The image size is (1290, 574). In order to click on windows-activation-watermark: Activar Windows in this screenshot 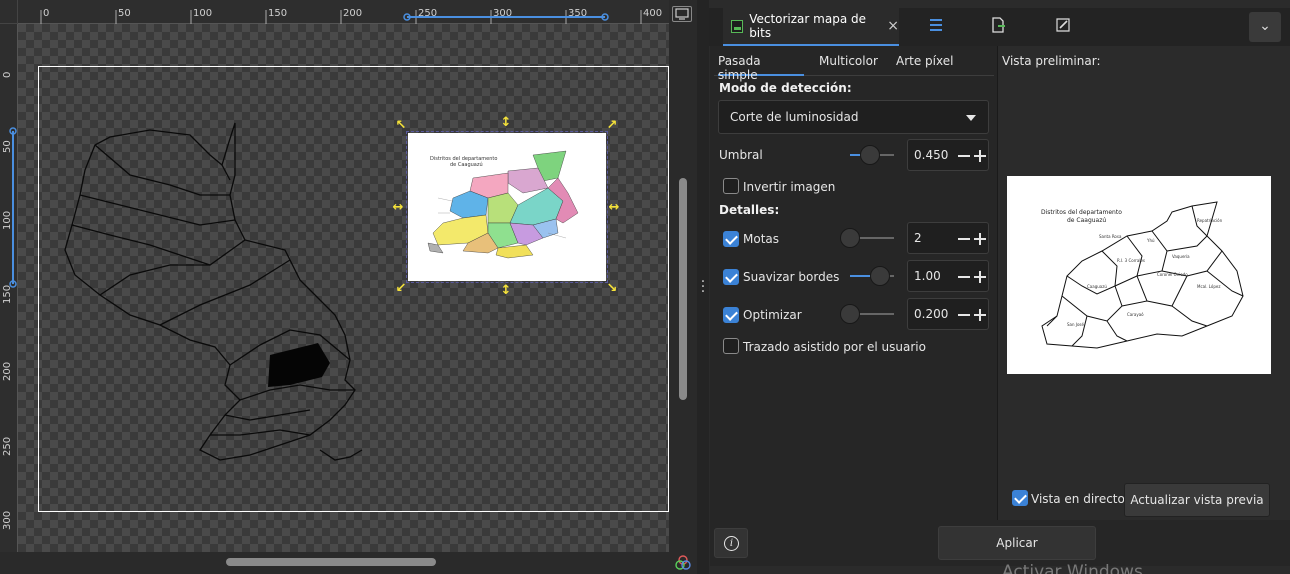, I will do `click(1072, 568)`.